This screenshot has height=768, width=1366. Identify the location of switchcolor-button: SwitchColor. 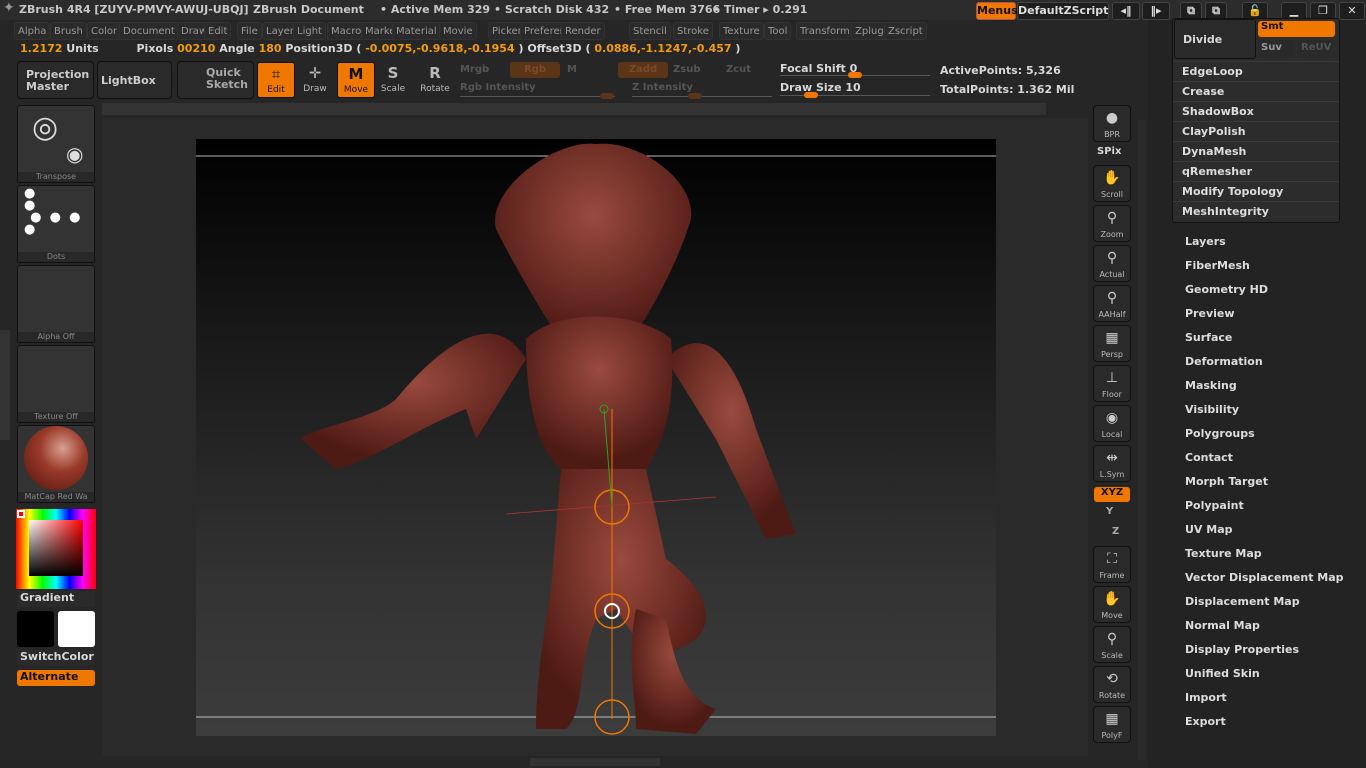
(56, 658).